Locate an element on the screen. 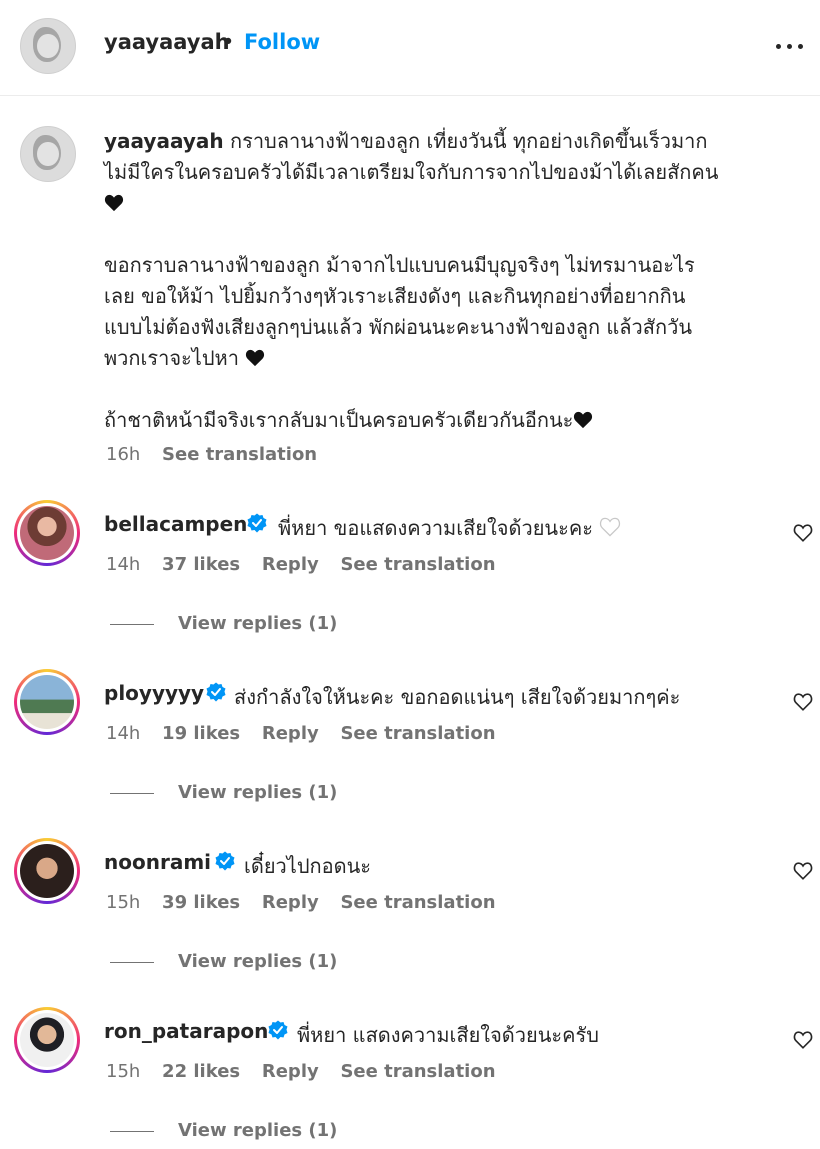 This screenshot has width=820, height=1149. comment-username: ployyyyy is located at coordinates (154, 693).